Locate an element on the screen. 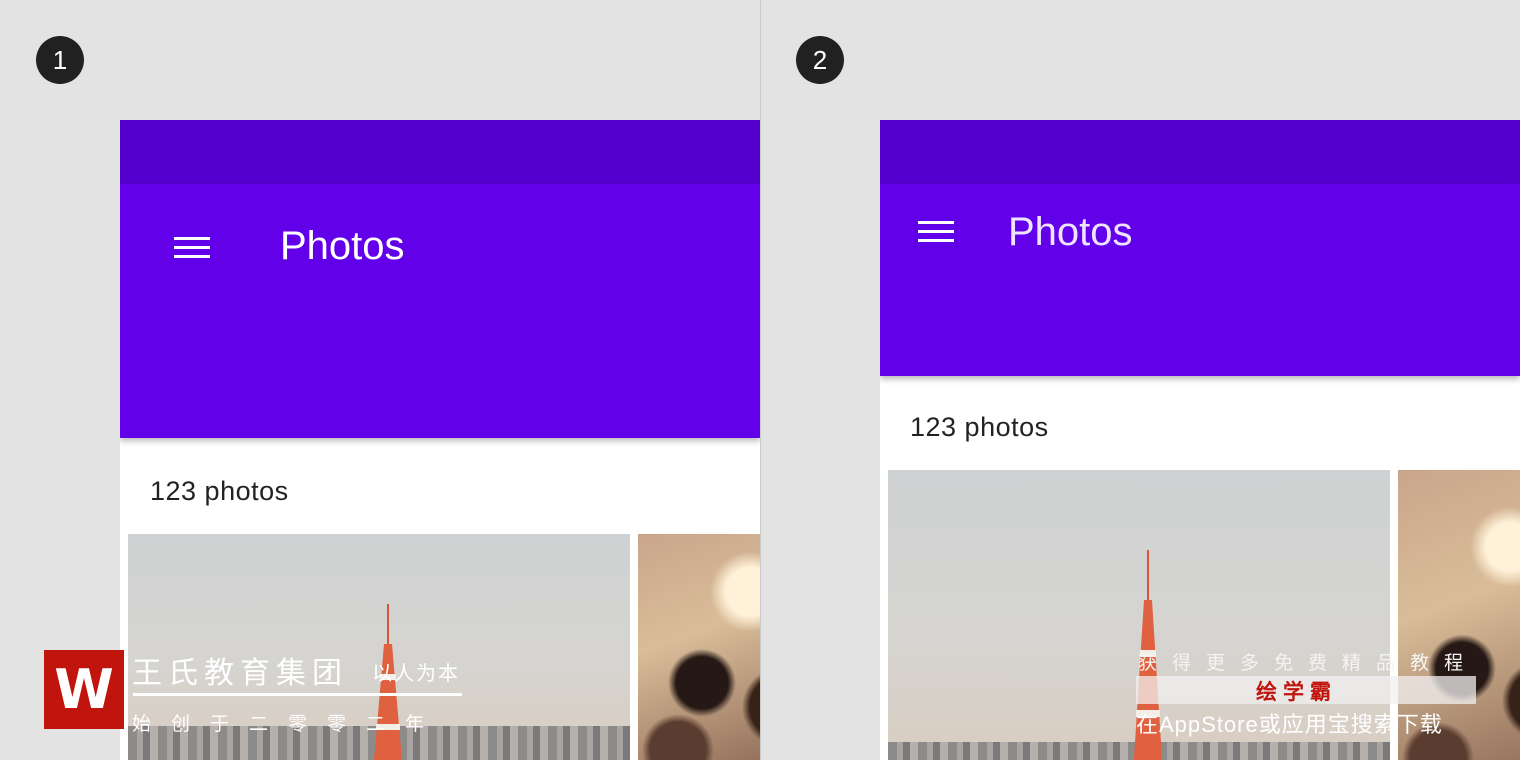  svg-text: W is located at coordinates (84, 689).